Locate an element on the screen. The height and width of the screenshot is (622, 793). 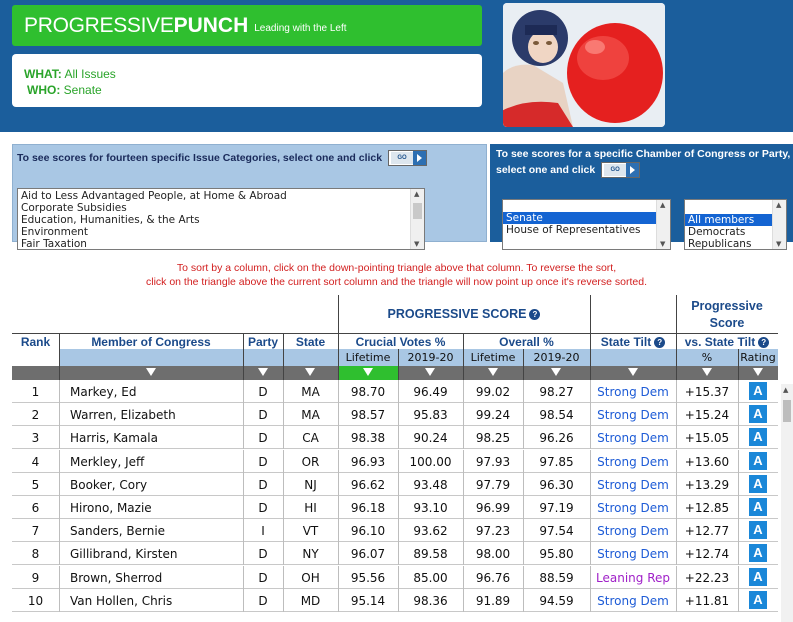
member-name-cell: Gillibrand, Kirsten is located at coordinates (156, 554).